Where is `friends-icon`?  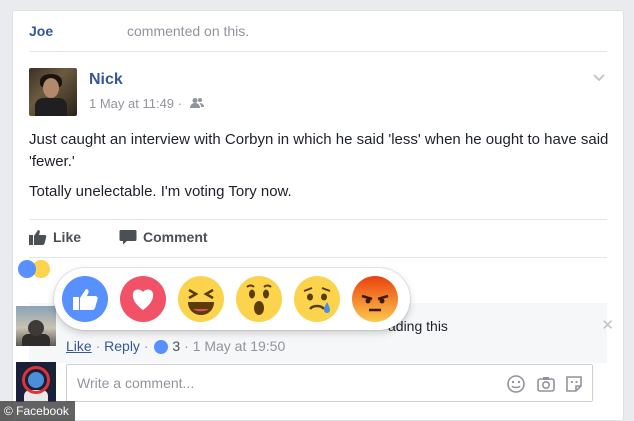
friends-icon is located at coordinates (196, 104).